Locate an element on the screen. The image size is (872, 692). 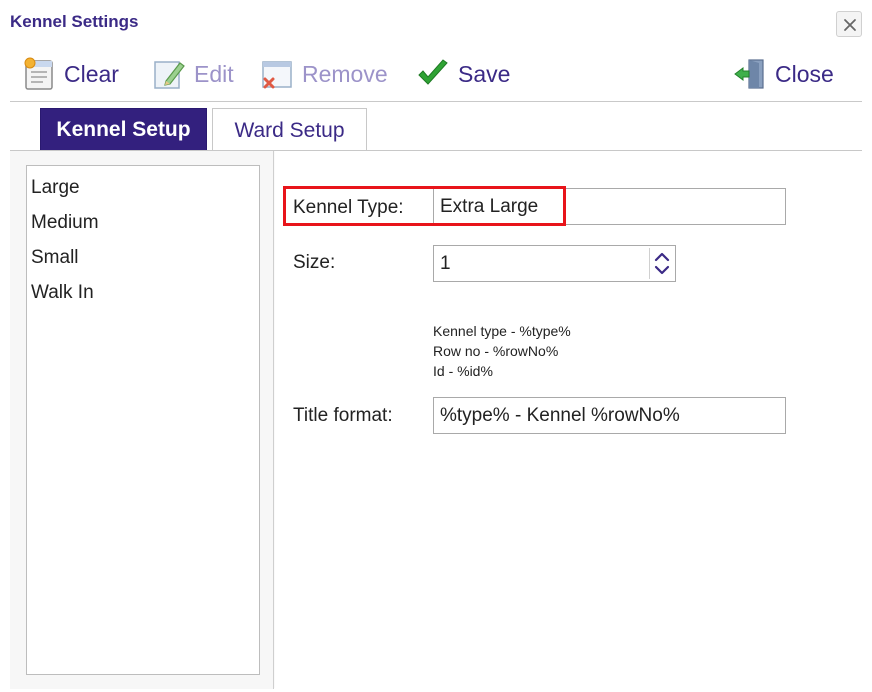
list-item: Walk In is located at coordinates (143, 292).